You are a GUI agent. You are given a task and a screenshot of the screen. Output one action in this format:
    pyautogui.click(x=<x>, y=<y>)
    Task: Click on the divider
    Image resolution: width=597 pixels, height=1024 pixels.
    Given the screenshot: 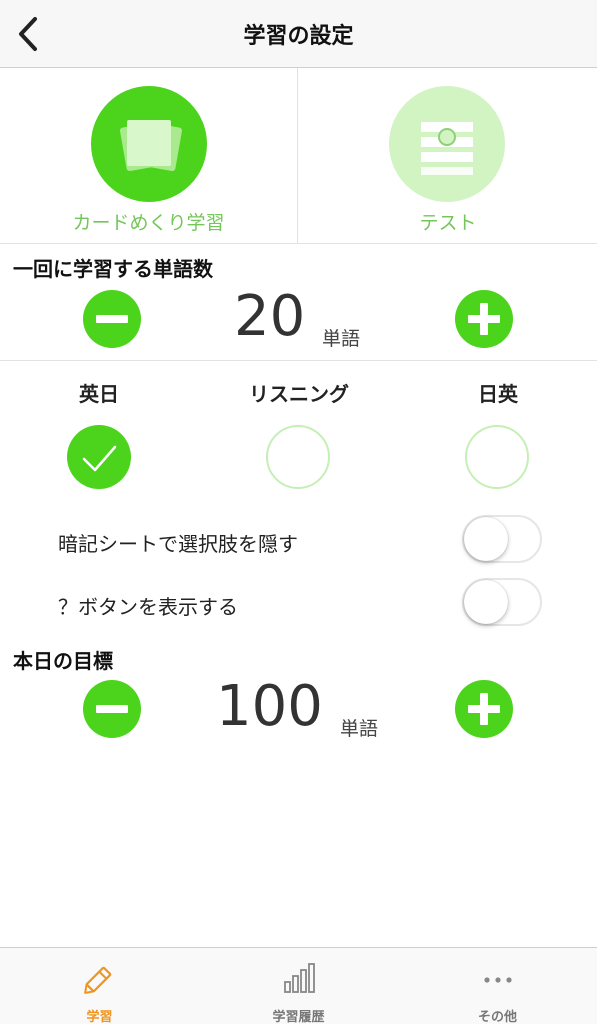 What is the action you would take?
    pyautogui.click(x=298, y=360)
    